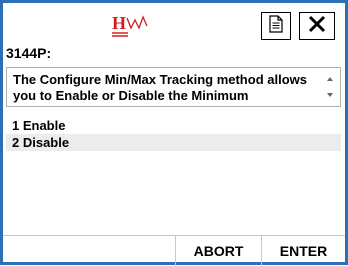 This screenshot has width=348, height=266. I want to click on close-icon, so click(317, 26).